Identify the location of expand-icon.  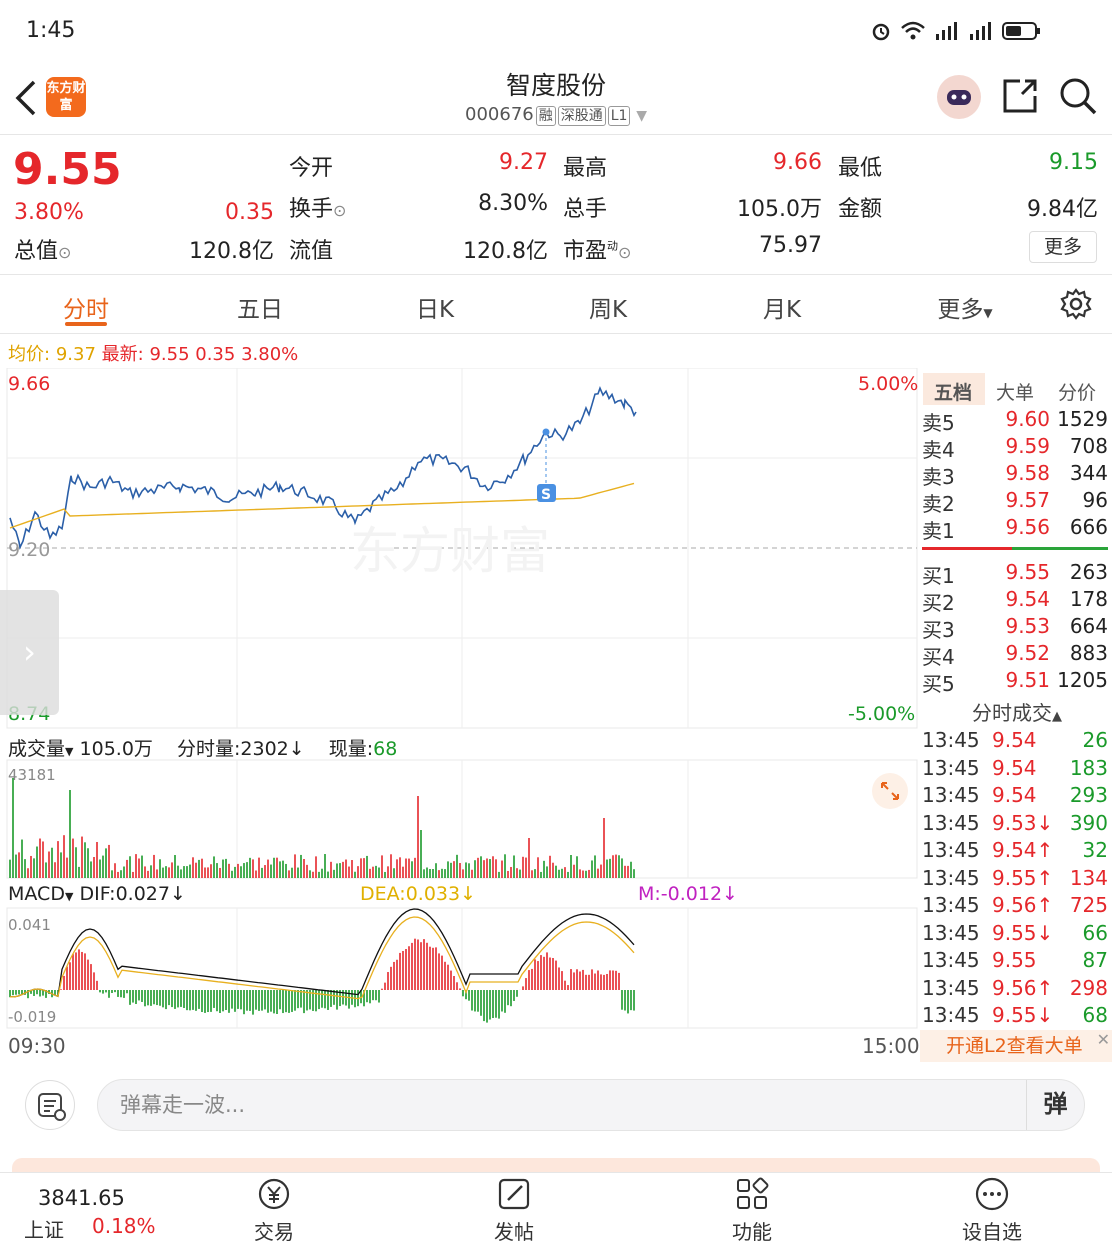
(890, 791).